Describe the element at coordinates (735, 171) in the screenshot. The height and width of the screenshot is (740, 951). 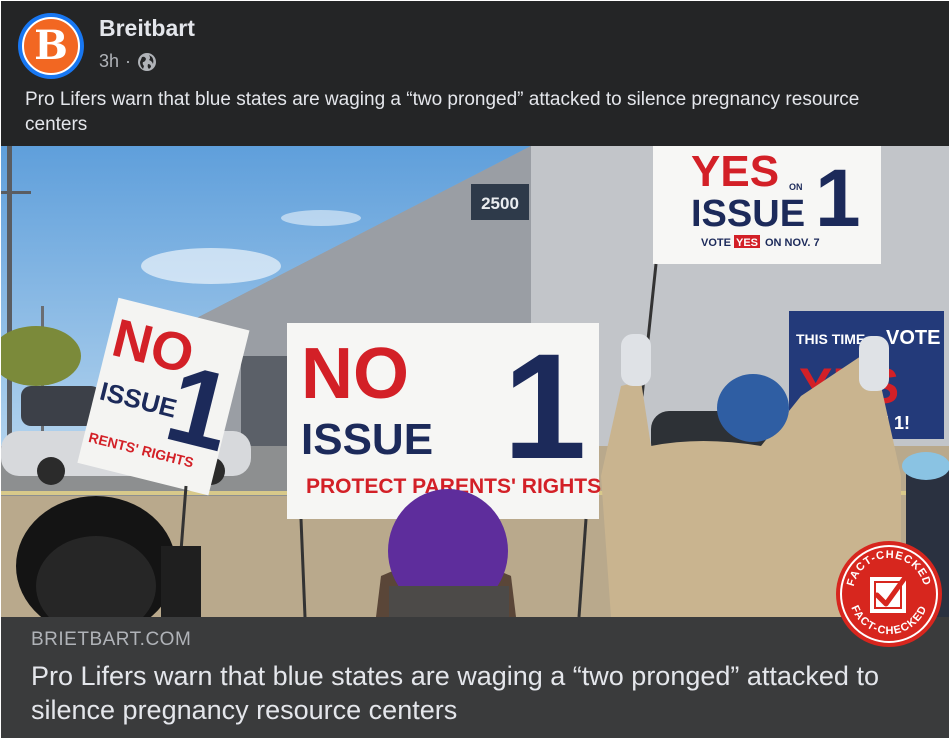
I see `top-right-sign-top: YES` at that location.